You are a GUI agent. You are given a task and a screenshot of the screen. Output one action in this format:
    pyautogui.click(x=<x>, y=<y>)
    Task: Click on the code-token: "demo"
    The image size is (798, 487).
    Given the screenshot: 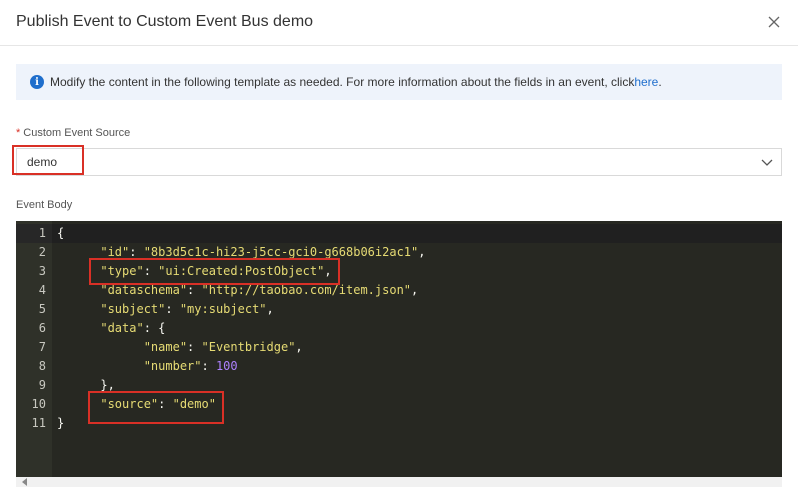 What is the action you would take?
    pyautogui.click(x=194, y=404)
    